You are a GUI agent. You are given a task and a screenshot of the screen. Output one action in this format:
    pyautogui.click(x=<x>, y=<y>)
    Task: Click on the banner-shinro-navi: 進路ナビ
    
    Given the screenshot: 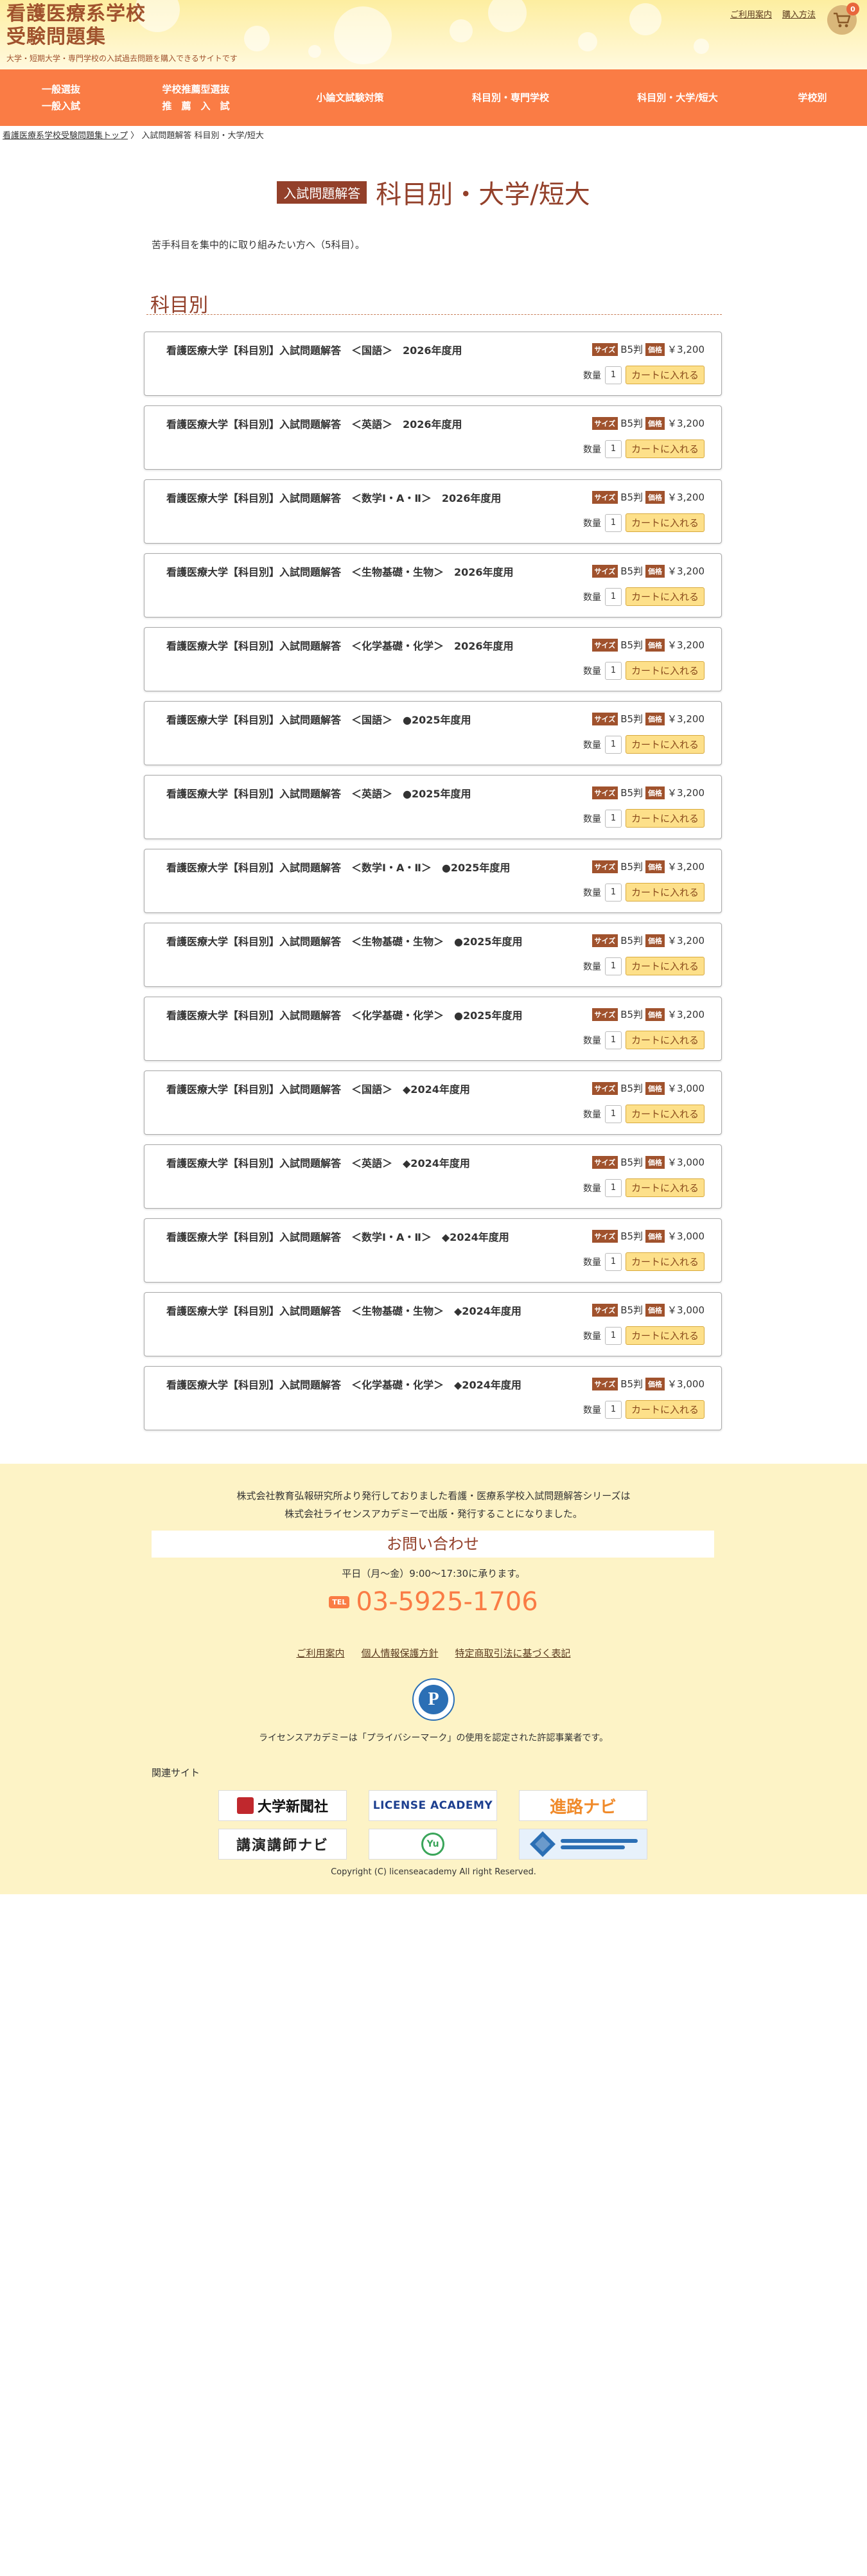 What is the action you would take?
    pyautogui.click(x=583, y=1806)
    